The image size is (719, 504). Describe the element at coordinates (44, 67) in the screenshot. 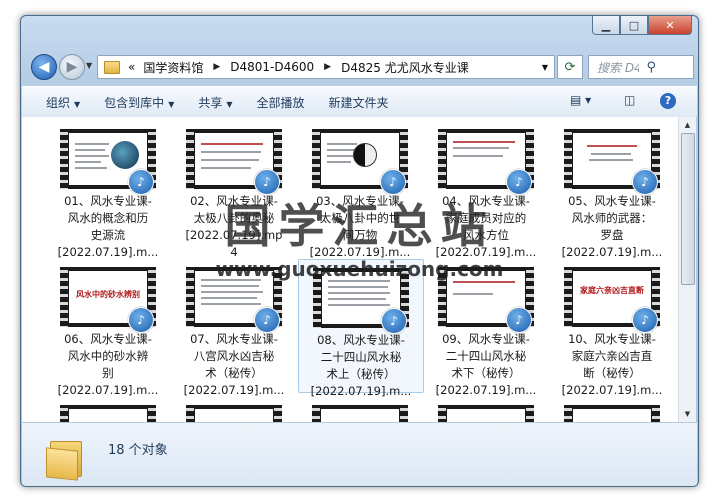

I see `back-arrow-icon: ◀` at that location.